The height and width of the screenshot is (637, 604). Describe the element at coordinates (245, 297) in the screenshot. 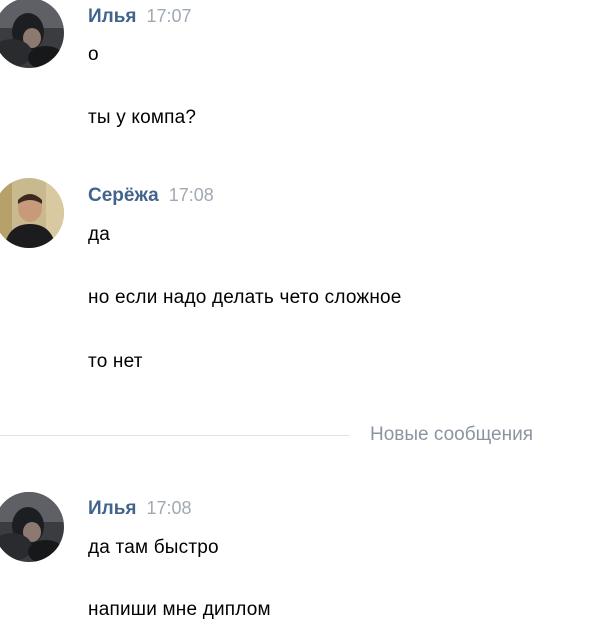

I see `message-text: но если надо делать чето сложное` at that location.